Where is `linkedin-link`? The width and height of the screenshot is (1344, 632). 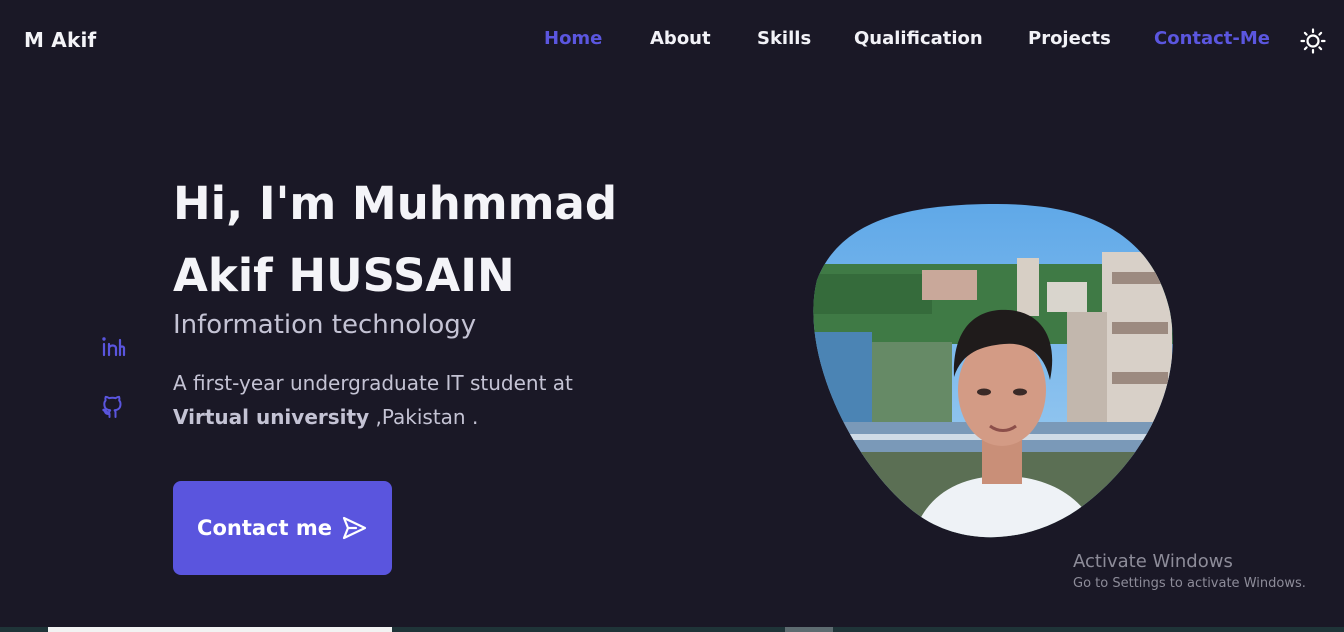 linkedin-link is located at coordinates (113, 347).